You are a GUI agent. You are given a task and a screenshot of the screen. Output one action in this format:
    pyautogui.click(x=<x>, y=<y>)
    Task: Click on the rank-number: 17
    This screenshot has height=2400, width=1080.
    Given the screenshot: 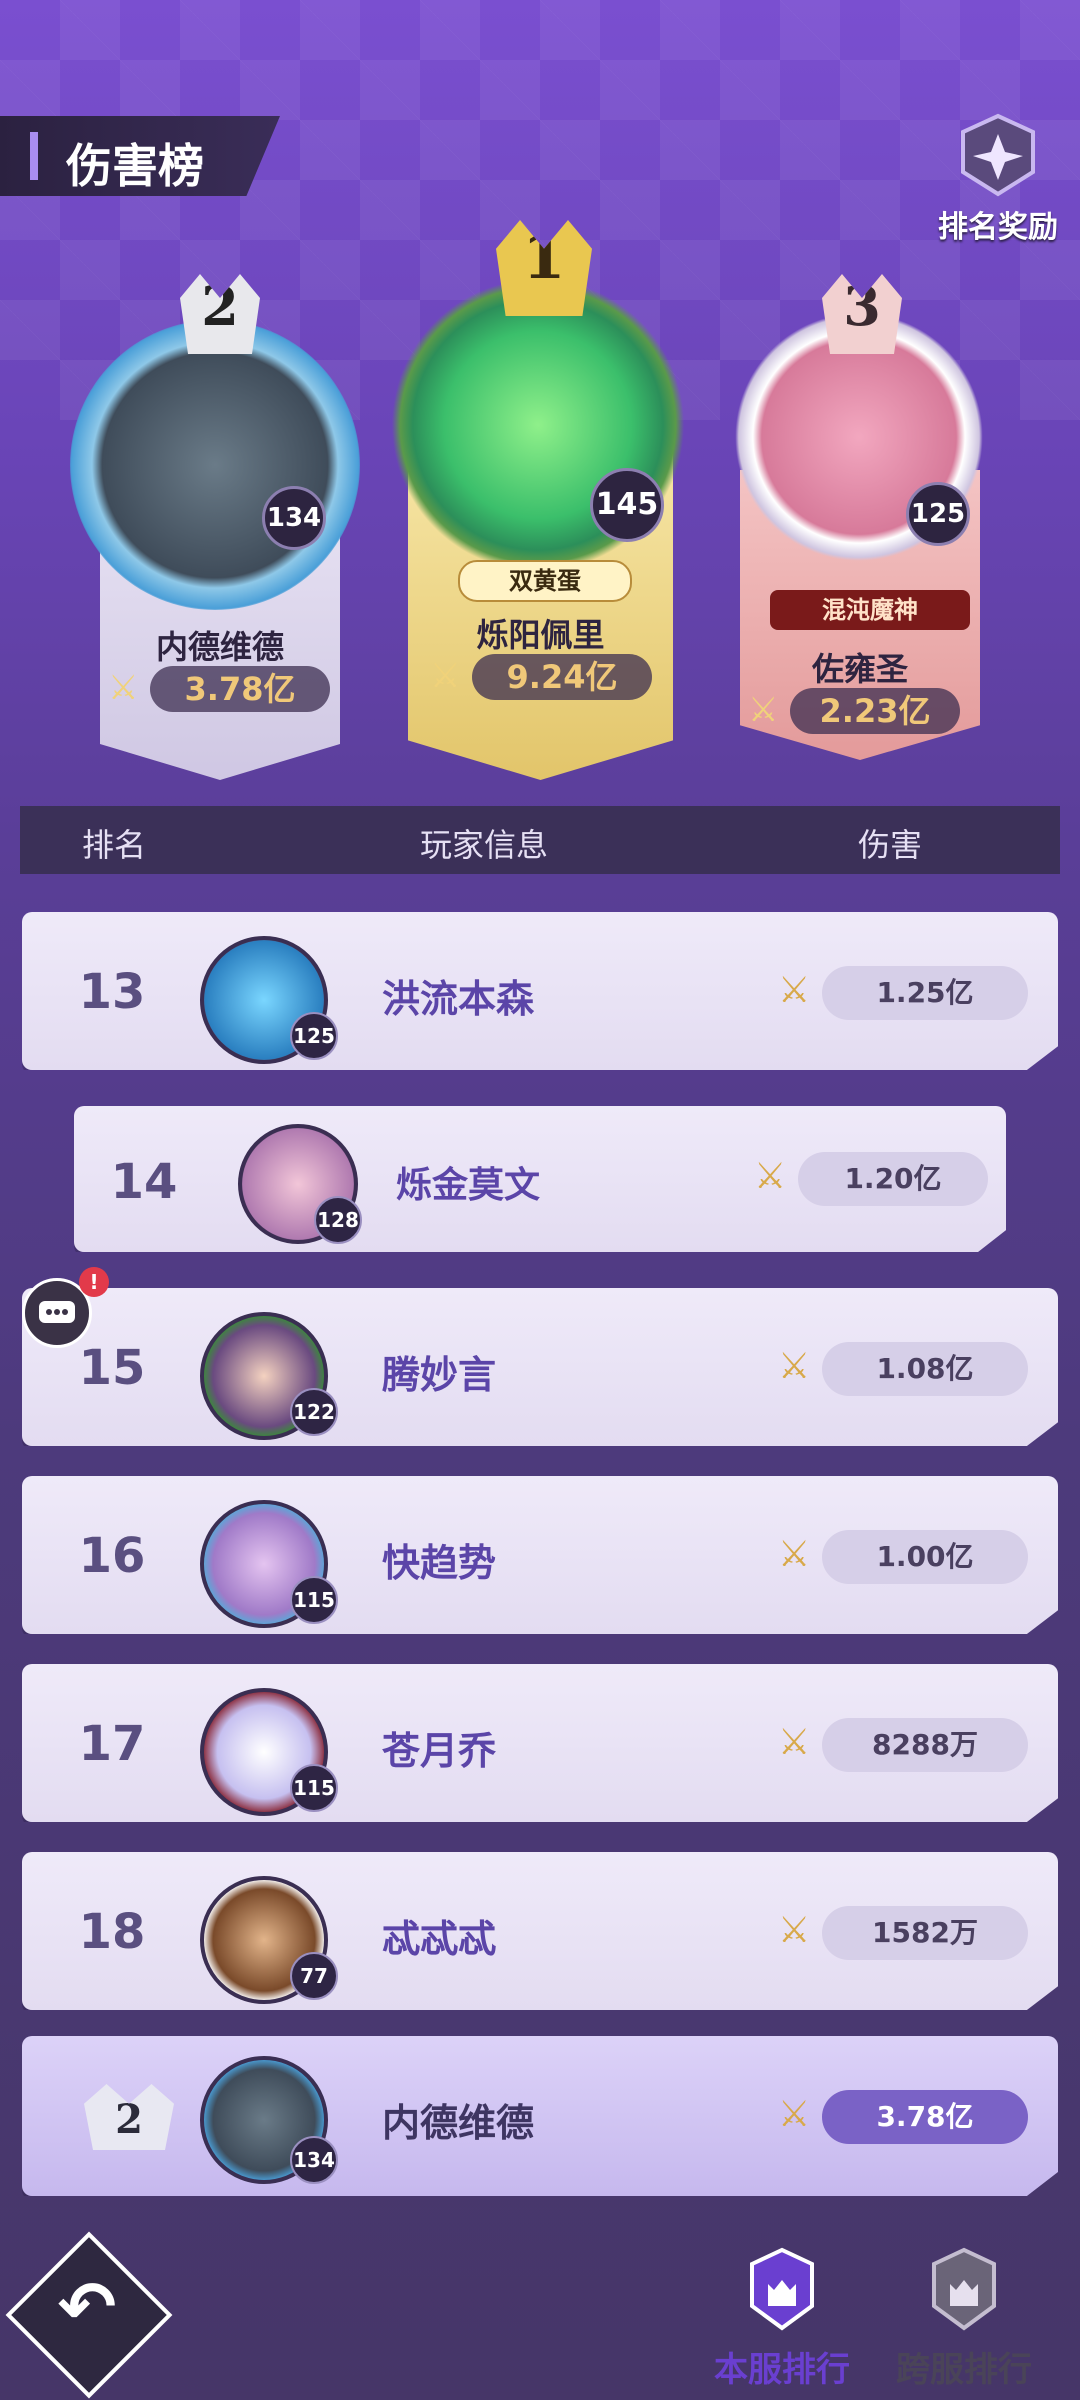 What is the action you would take?
    pyautogui.click(x=112, y=1744)
    